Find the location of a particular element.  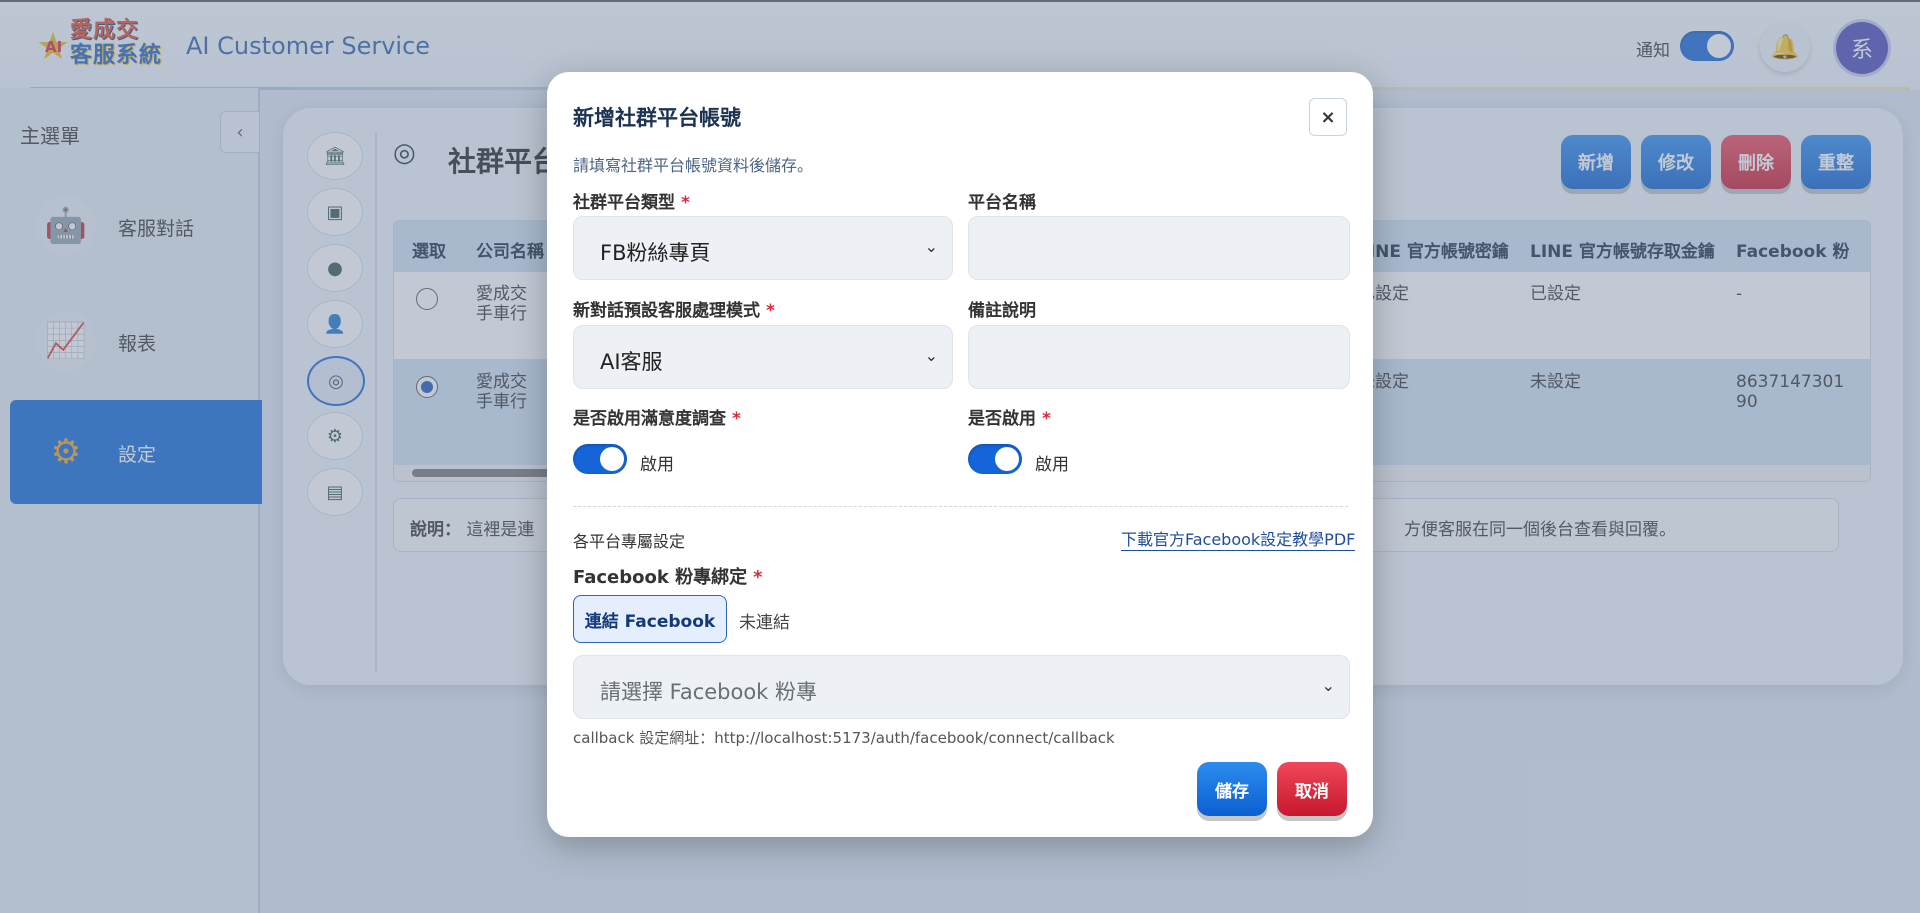

default-mode-label: 新對話預設客服處理模式 * is located at coordinates (674, 308).